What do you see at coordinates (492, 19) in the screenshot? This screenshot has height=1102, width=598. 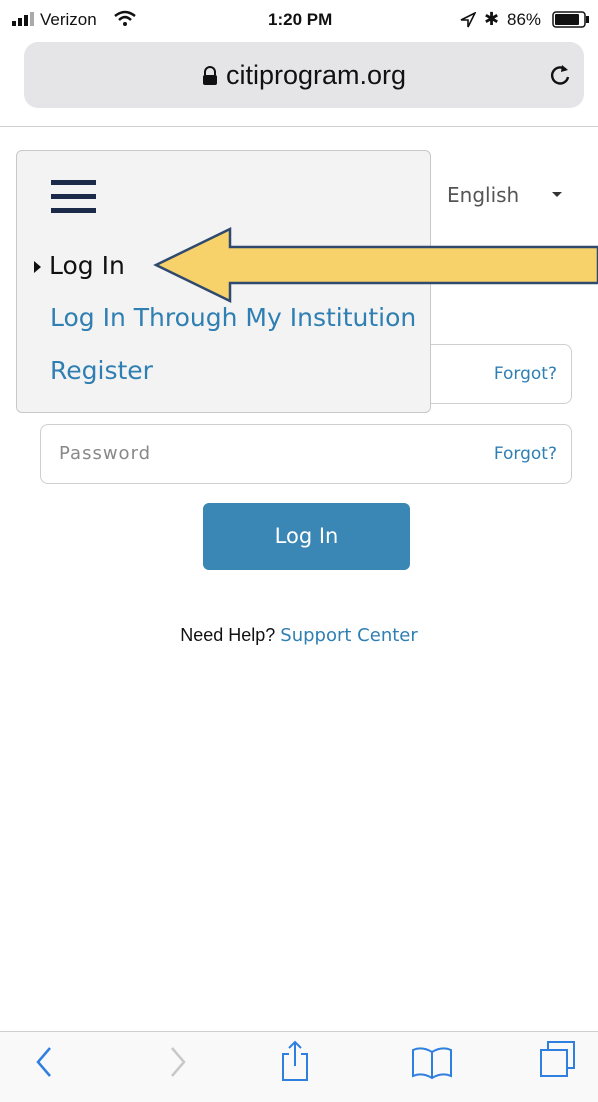 I see `bluetooth-icon: ✱` at bounding box center [492, 19].